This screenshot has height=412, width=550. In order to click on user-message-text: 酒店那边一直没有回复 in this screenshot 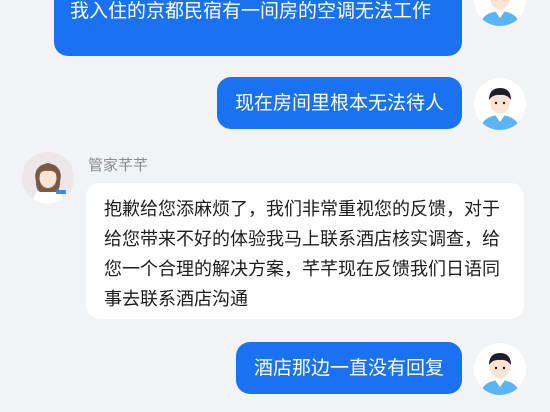, I will do `click(348, 368)`.